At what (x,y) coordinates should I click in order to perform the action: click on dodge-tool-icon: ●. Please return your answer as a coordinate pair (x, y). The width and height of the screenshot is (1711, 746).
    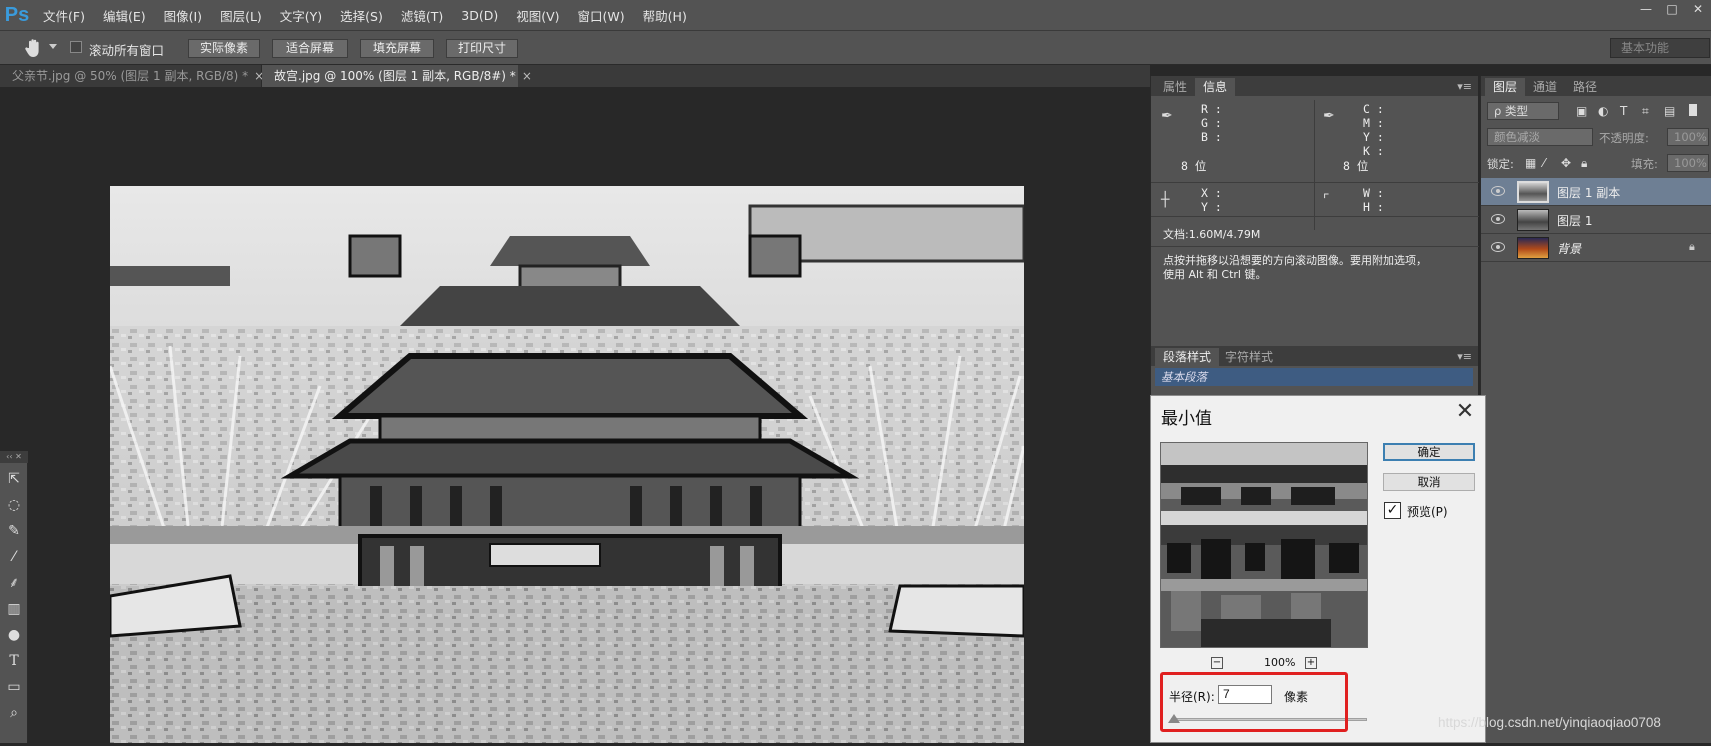
    Looking at the image, I should click on (14, 635).